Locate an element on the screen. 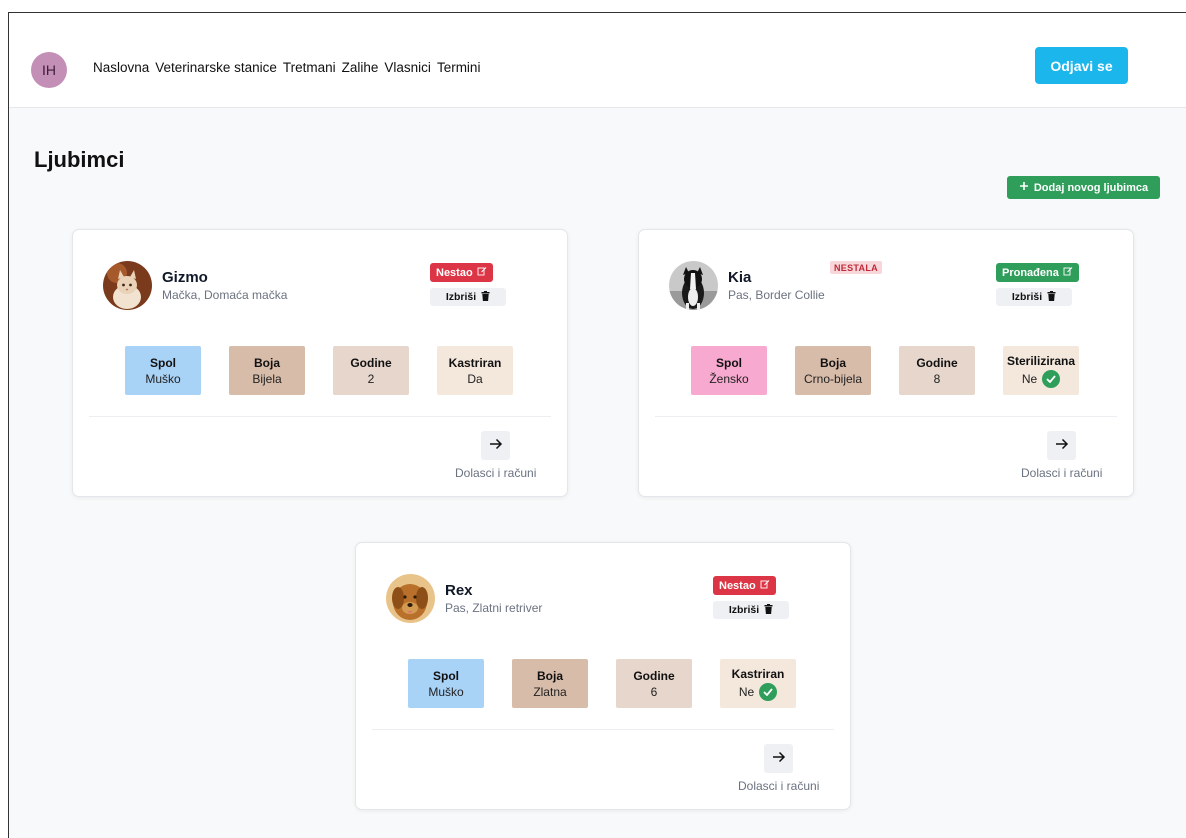 The width and height of the screenshot is (1186, 838). pet-breed: Pas, Zlatni retriver is located at coordinates (494, 608).